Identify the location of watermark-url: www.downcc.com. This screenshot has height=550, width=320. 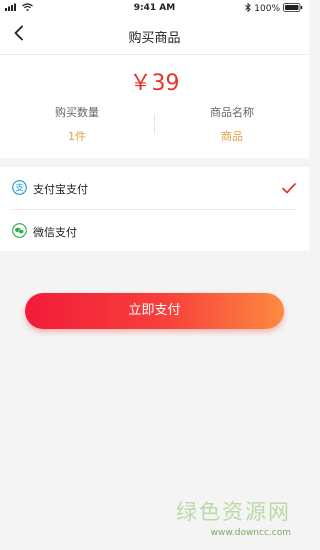
(250, 533).